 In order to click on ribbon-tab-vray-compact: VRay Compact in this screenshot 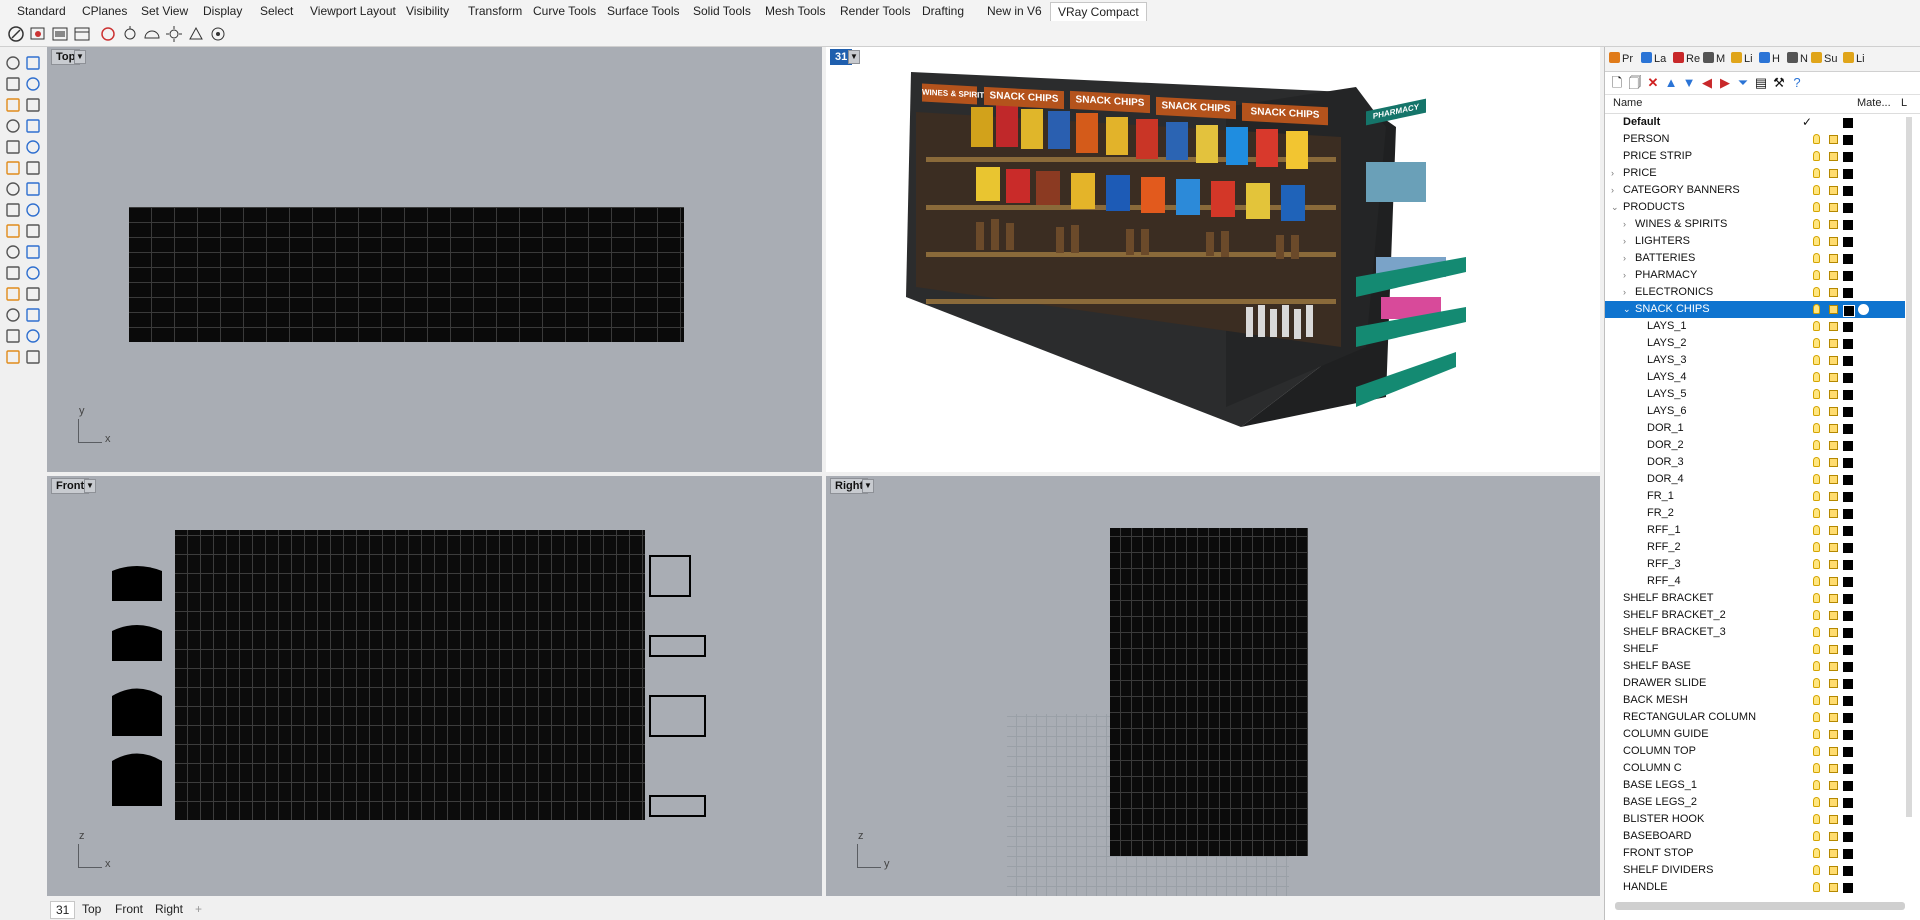, I will do `click(1098, 11)`.